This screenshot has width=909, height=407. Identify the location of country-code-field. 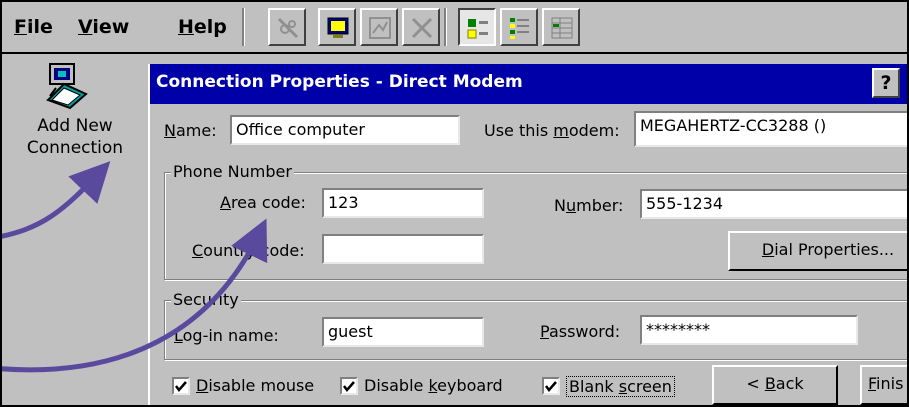
(403, 249).